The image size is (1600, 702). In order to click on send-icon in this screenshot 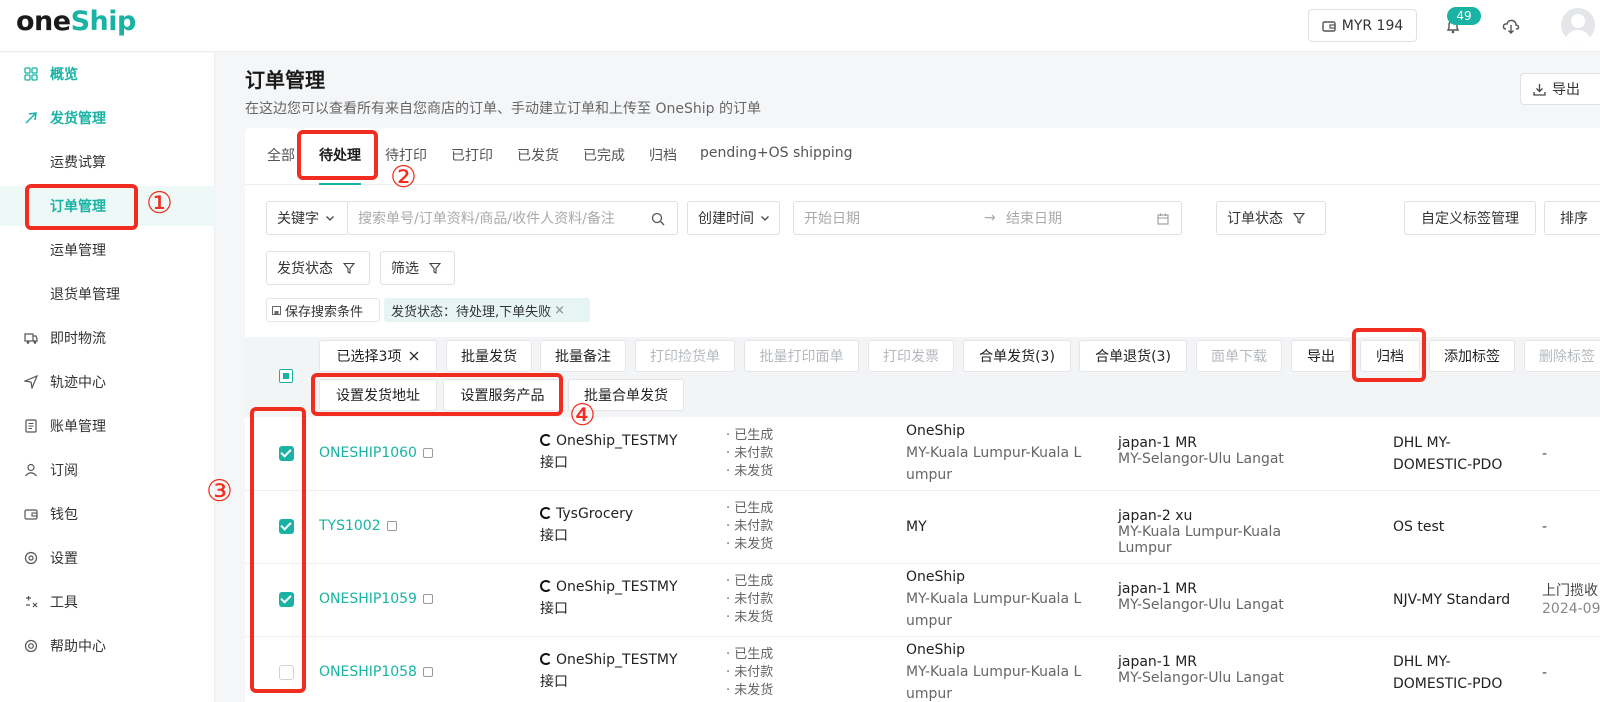, I will do `click(31, 118)`.